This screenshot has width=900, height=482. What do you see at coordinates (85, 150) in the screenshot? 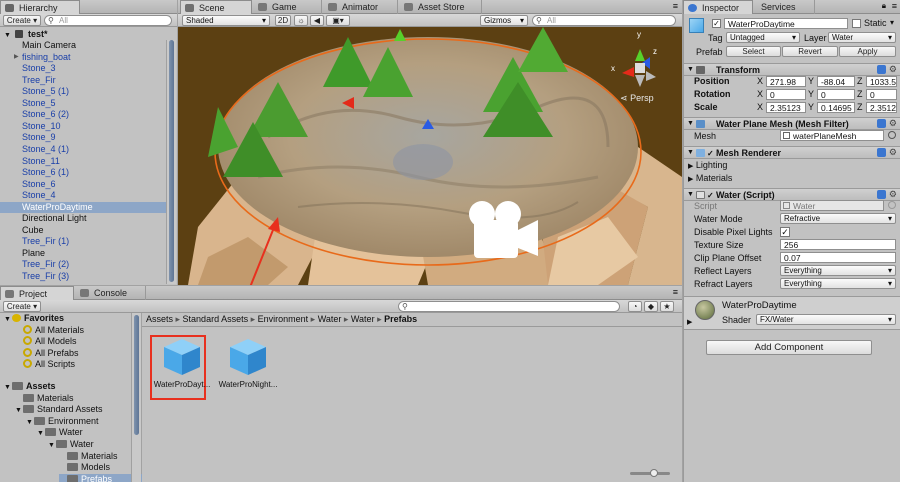
I see `hierarchy-item: Stone_4 (1)` at bounding box center [85, 150].